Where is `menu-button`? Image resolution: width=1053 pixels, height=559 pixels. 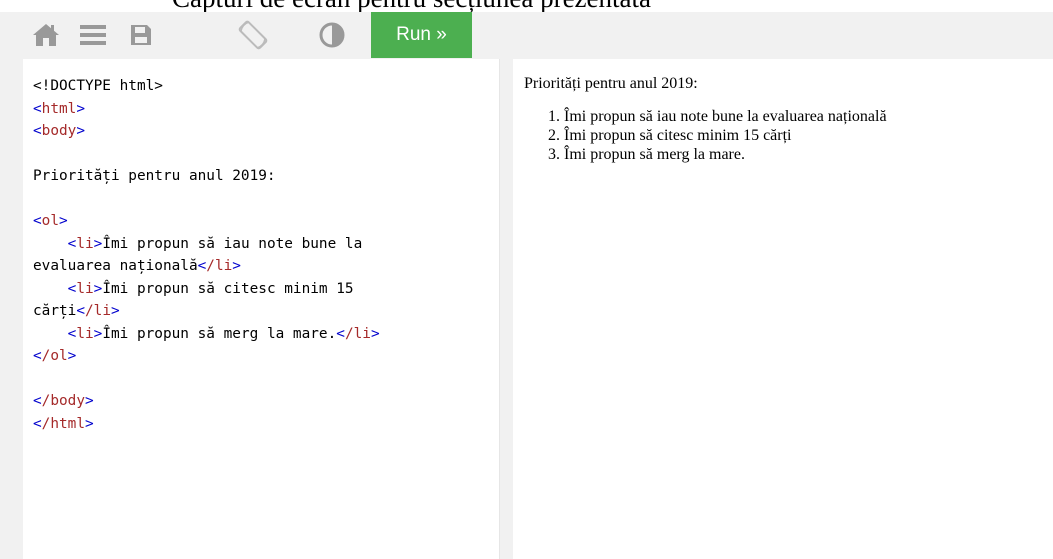
menu-button is located at coordinates (93, 35).